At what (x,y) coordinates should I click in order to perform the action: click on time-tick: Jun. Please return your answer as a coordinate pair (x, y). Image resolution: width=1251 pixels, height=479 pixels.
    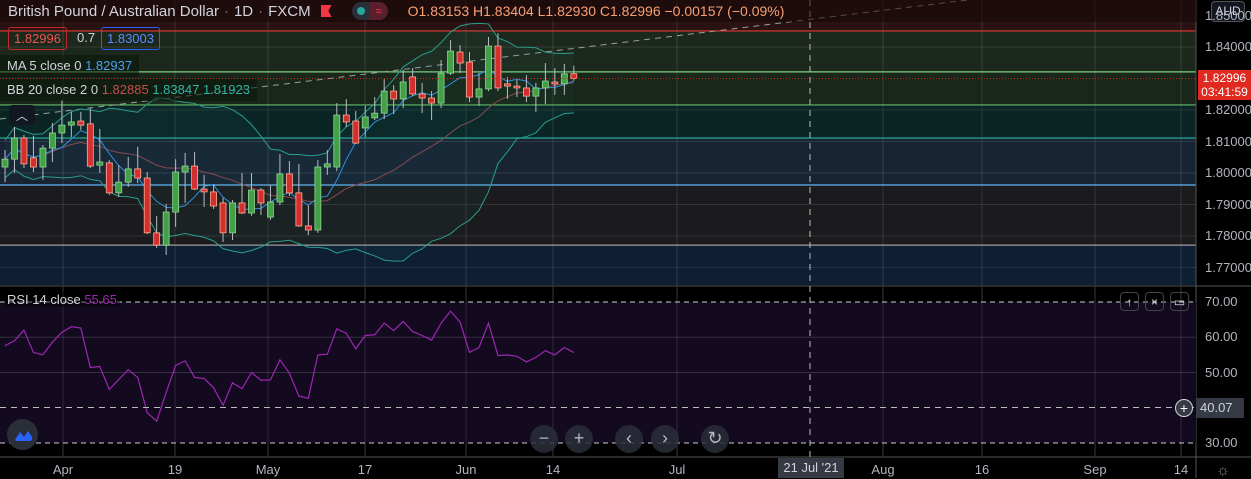
    Looking at the image, I should click on (466, 469).